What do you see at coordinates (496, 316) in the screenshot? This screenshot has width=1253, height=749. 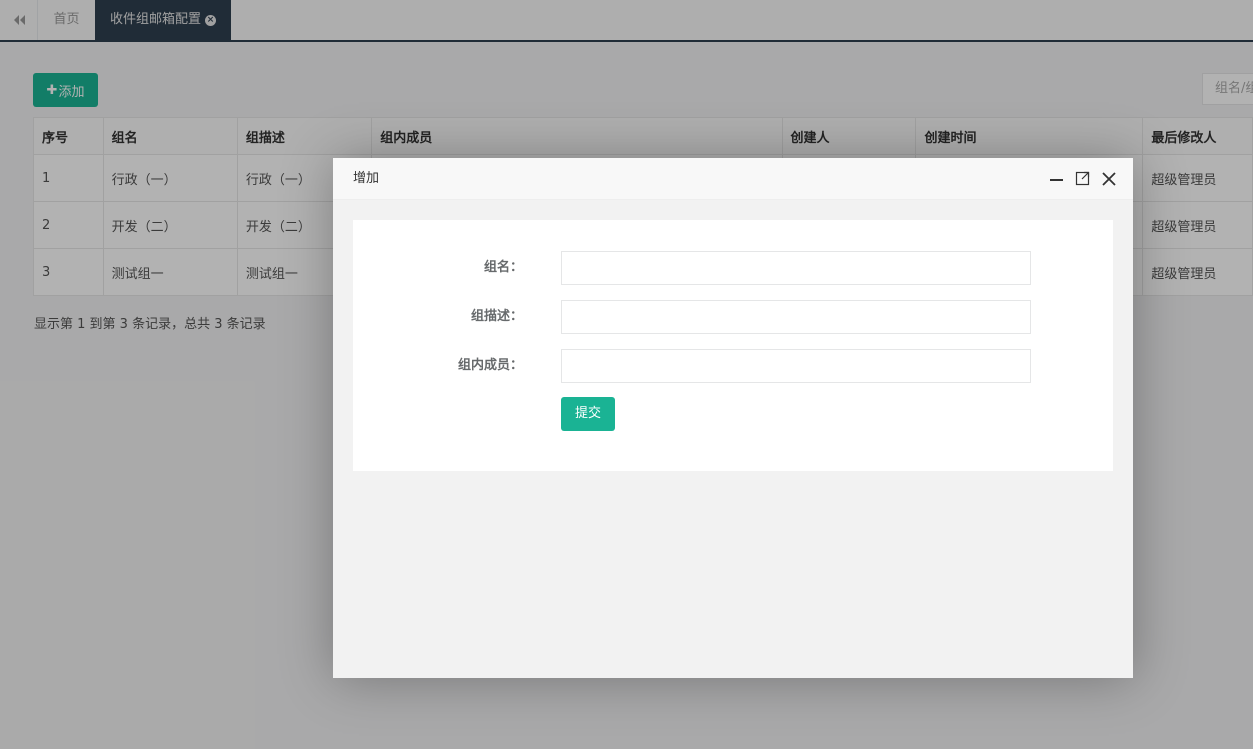 I see `group-description-label: 组描述：` at bounding box center [496, 316].